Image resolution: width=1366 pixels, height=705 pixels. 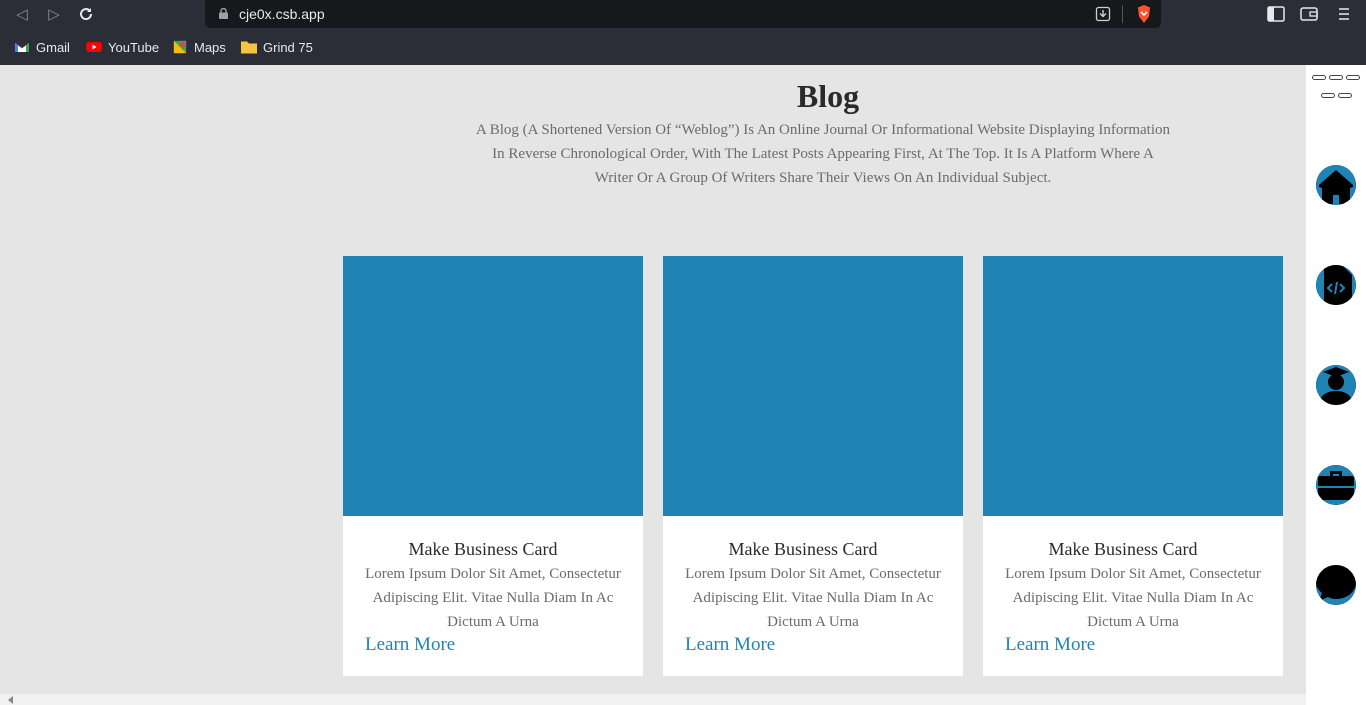 I want to click on bookmark-label: Gmail, so click(x=53, y=47).